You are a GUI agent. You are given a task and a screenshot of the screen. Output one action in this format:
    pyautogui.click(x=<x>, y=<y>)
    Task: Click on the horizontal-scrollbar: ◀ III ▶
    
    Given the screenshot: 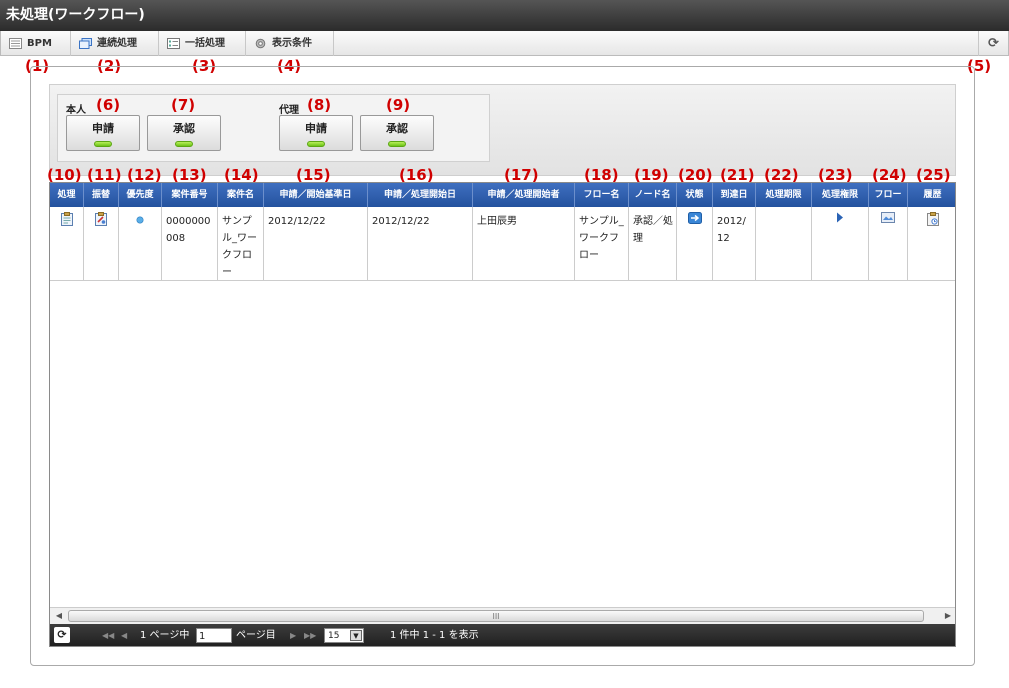 What is the action you would take?
    pyautogui.click(x=502, y=615)
    